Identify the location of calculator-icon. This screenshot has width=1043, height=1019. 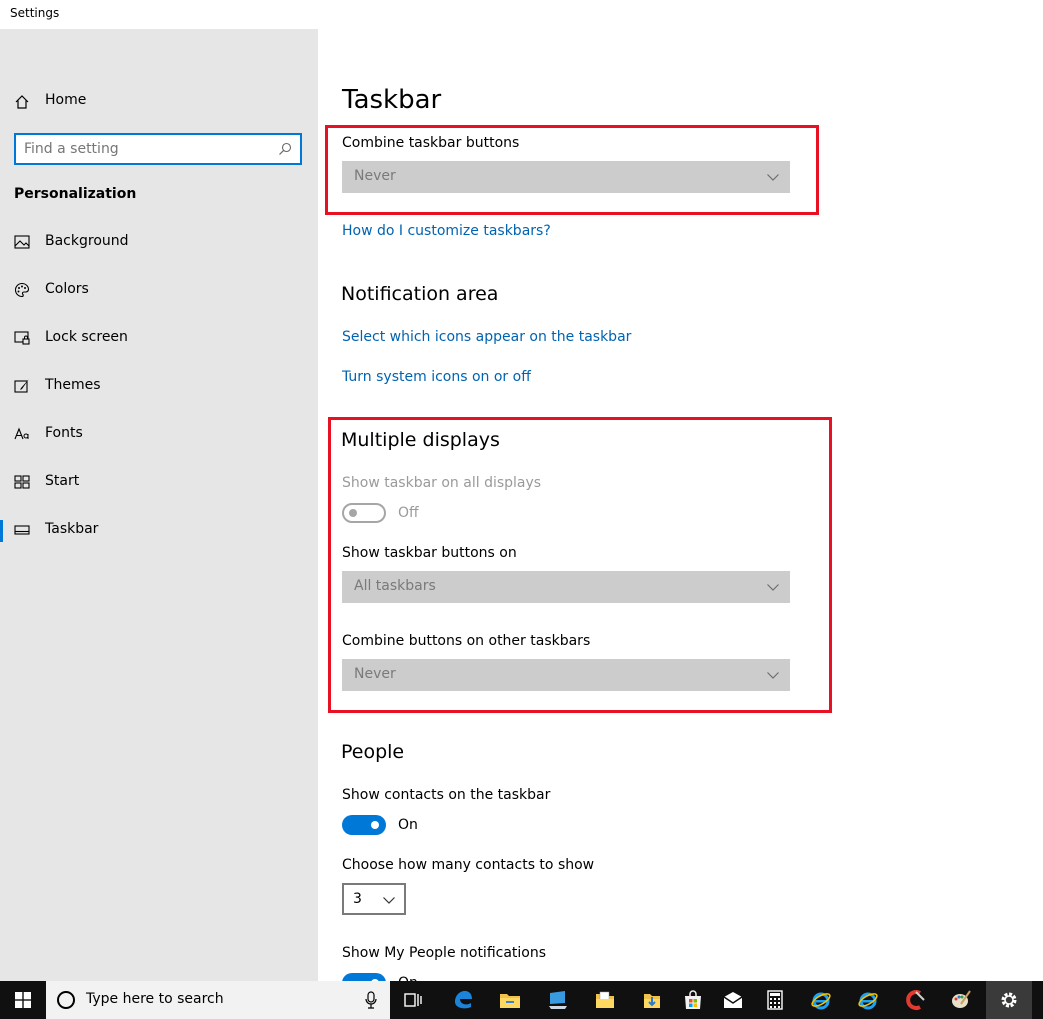
(775, 1000).